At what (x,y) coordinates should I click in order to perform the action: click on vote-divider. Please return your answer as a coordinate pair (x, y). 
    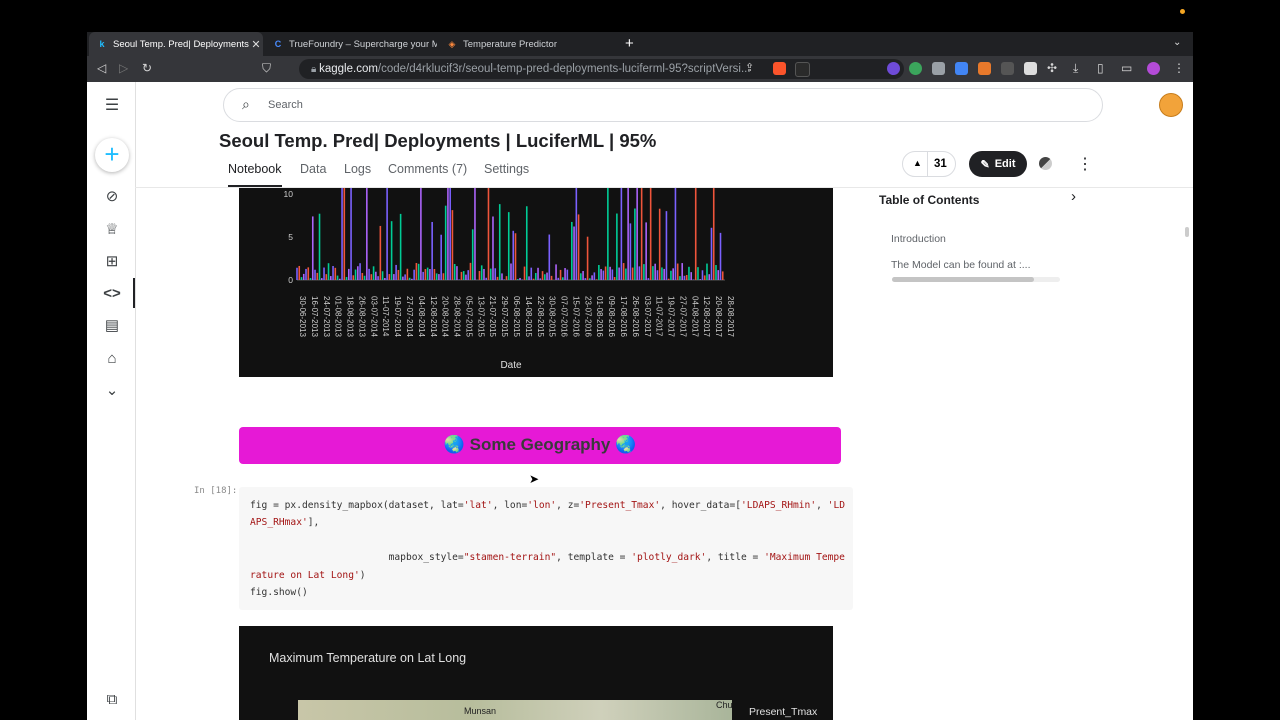
    Looking at the image, I should click on (927, 164).